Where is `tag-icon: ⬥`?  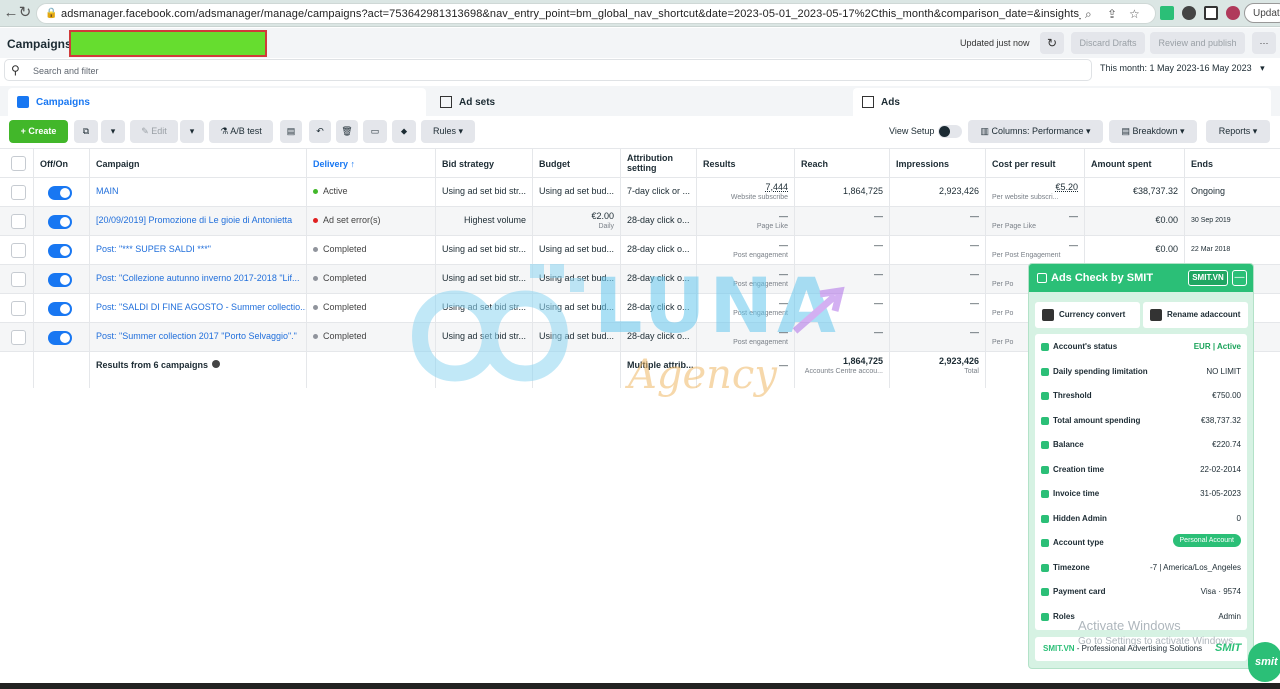 tag-icon: ⬥ is located at coordinates (404, 131).